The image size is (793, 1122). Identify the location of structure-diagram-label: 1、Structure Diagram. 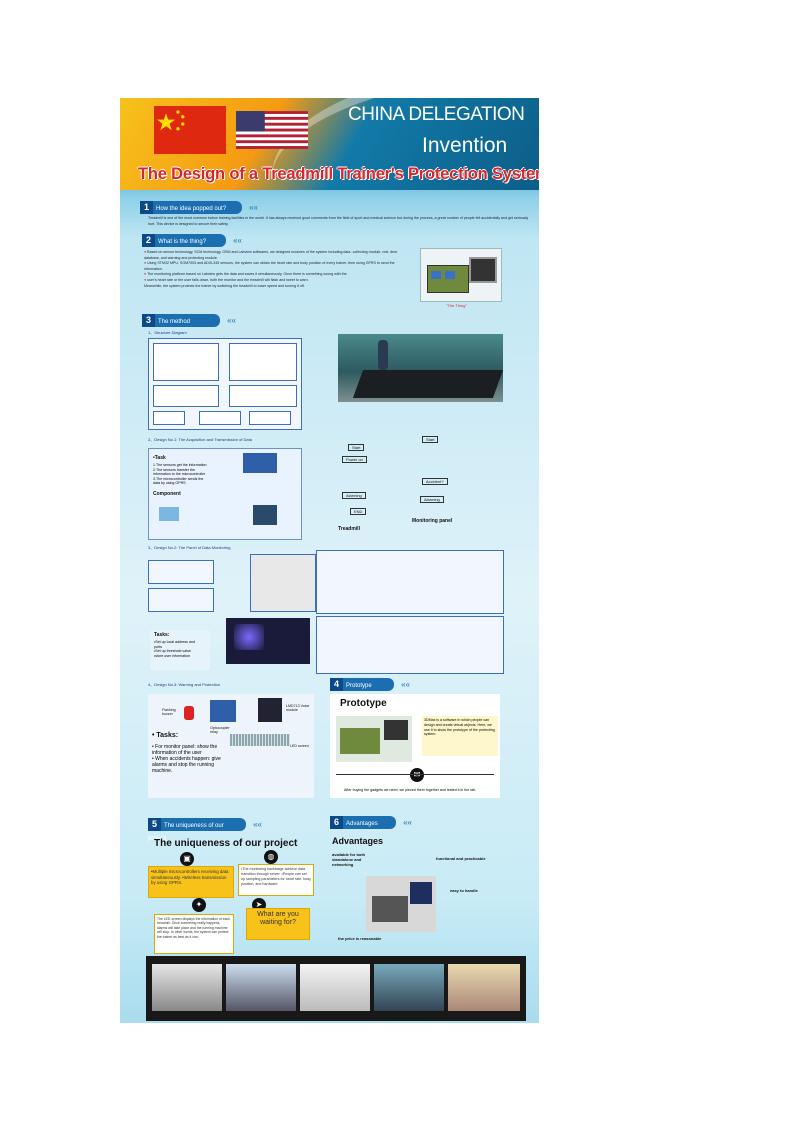
(167, 332).